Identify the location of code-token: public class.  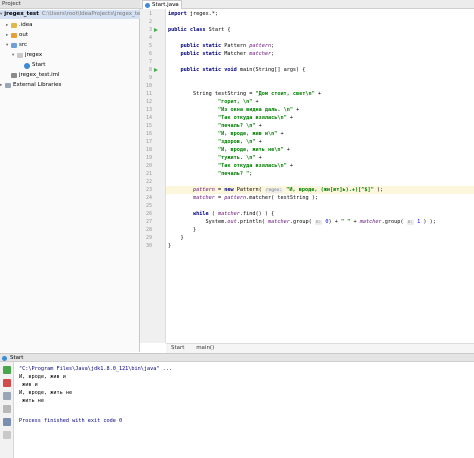
(188, 30).